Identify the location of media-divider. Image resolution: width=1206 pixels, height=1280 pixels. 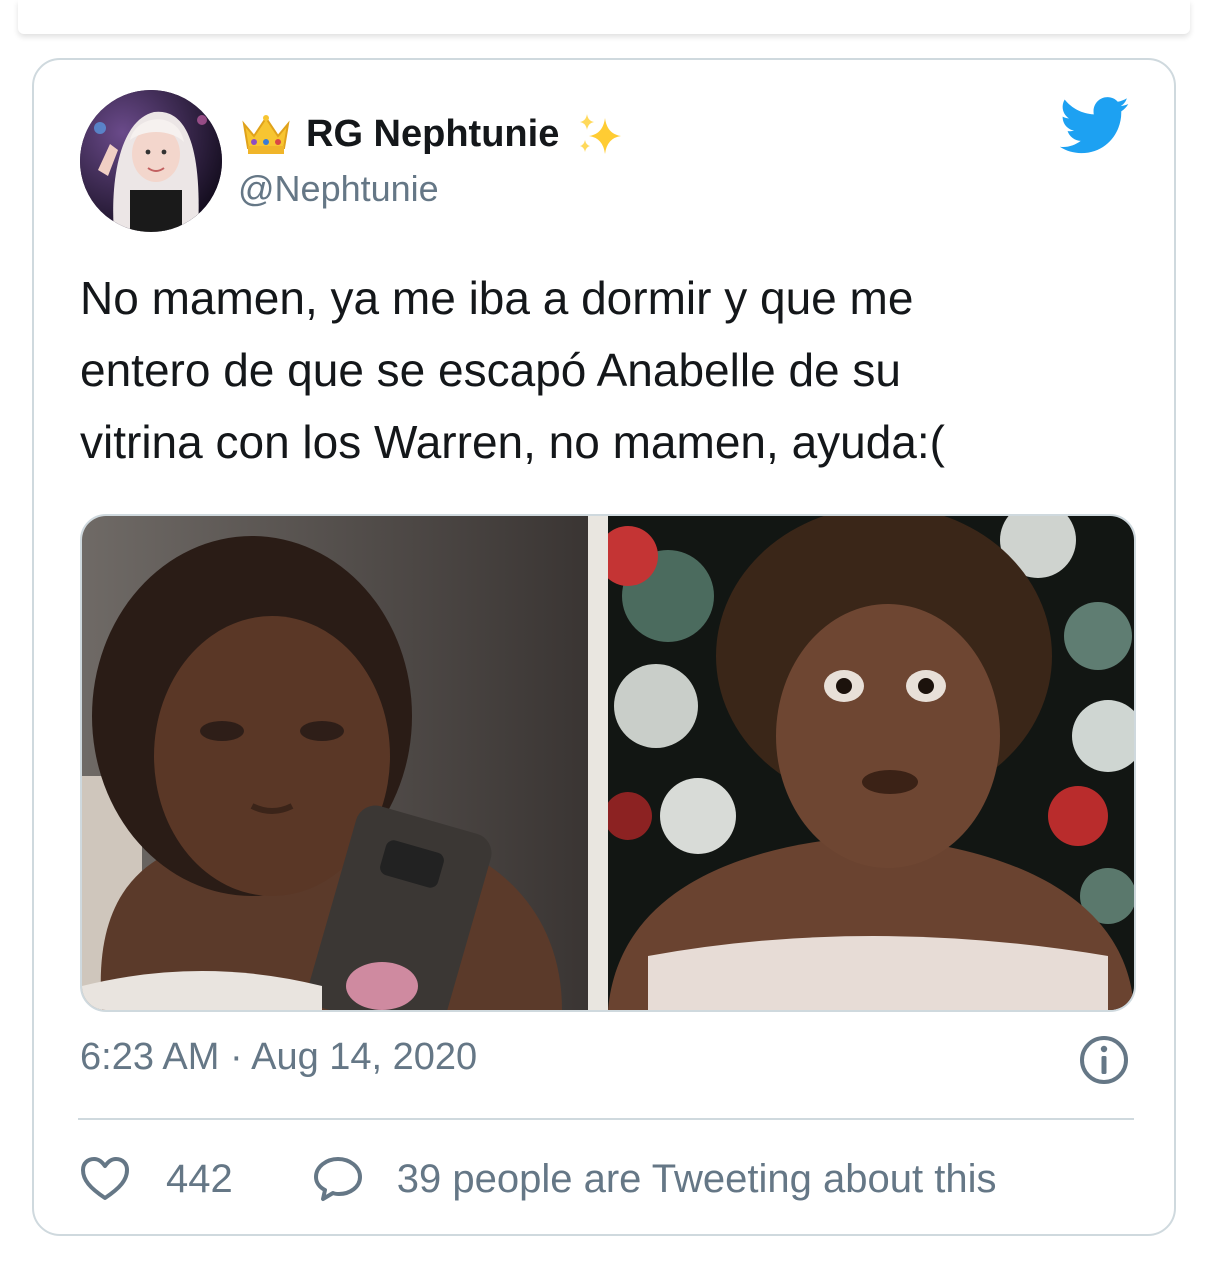
(598, 763).